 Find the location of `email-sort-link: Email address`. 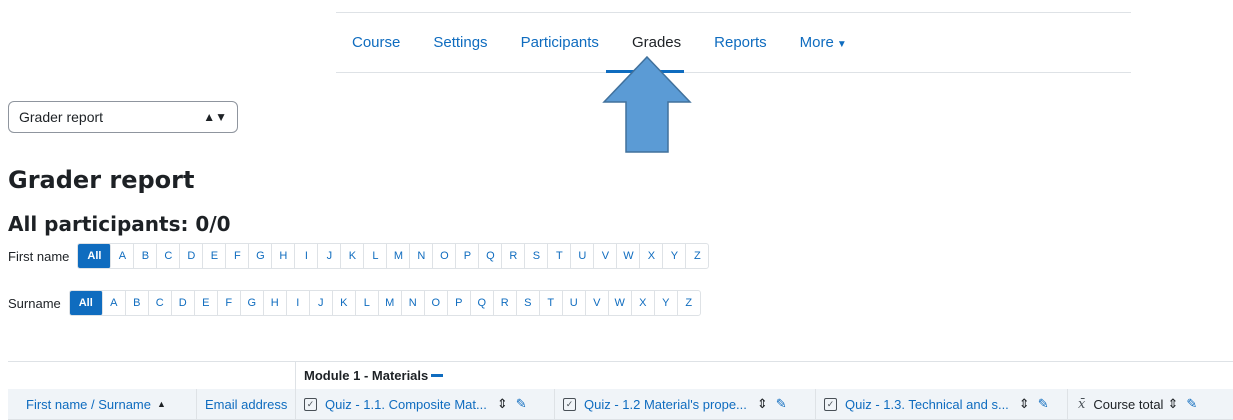

email-sort-link: Email address is located at coordinates (246, 404).